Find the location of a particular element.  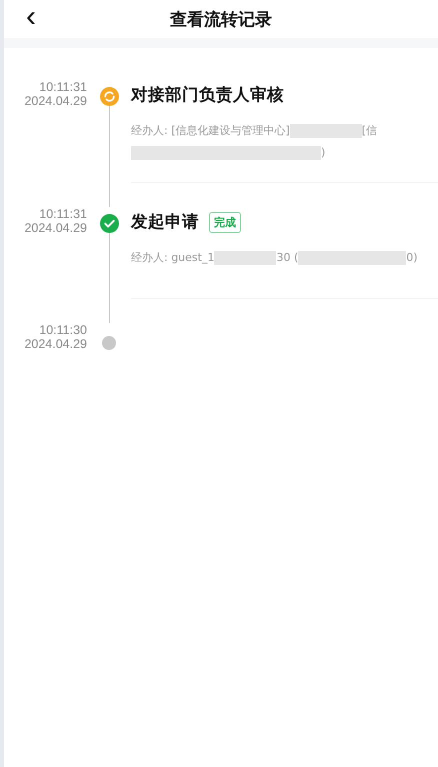

back-button: ‹ is located at coordinates (31, 17).